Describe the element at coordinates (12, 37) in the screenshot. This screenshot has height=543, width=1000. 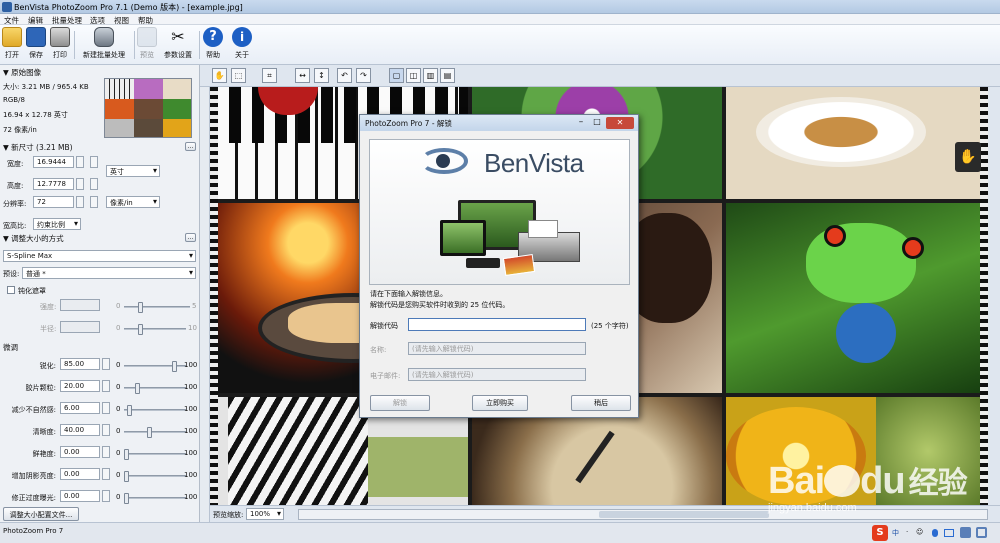
I see `folder-icon` at that location.